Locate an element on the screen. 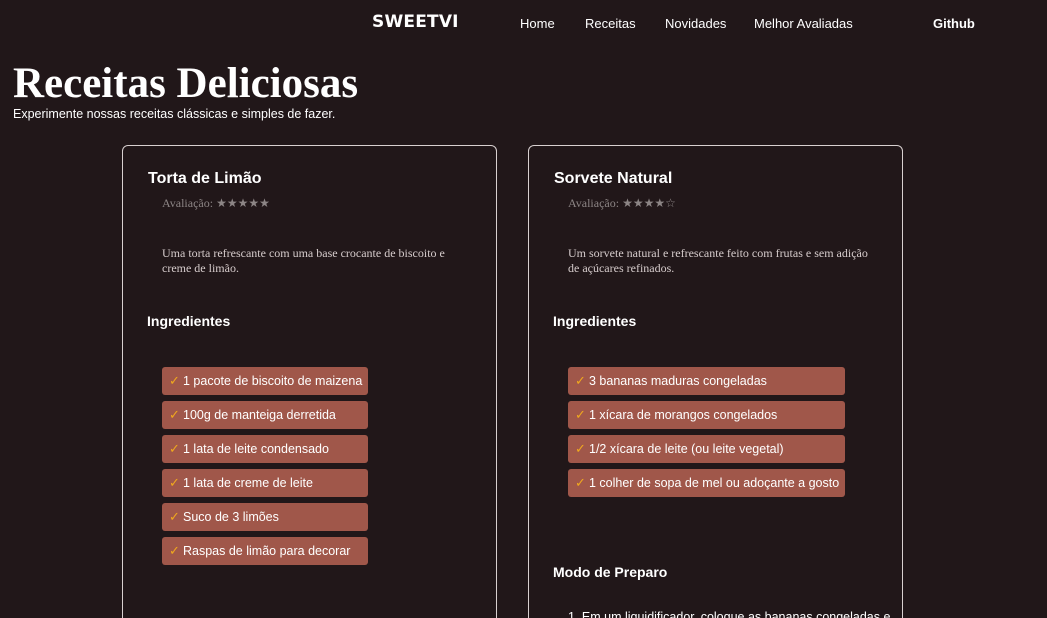 This screenshot has width=1047, height=618. ingredient-item: ✓ Raspas de limão para decorar is located at coordinates (265, 551).